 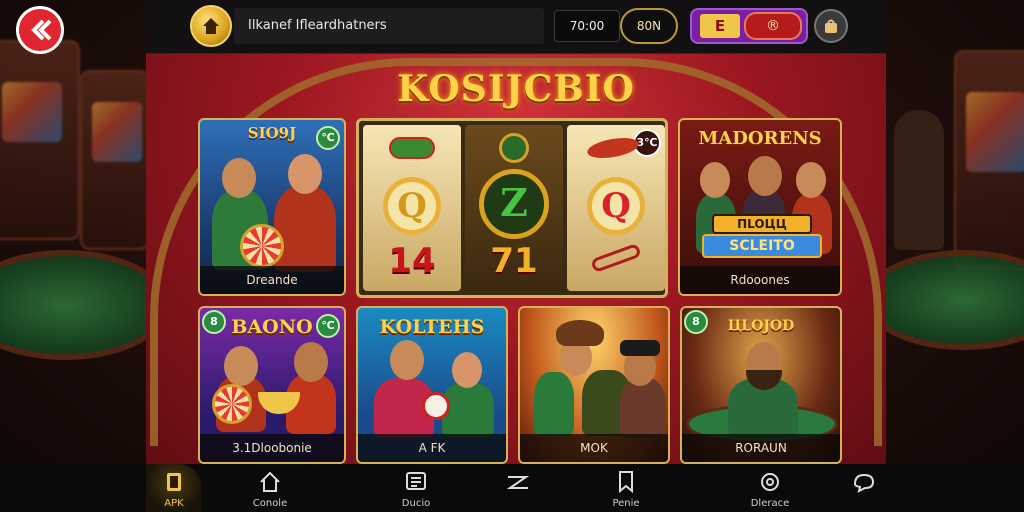 What do you see at coordinates (328, 326) in the screenshot?
I see `tile-badge-right: ℃` at bounding box center [328, 326].